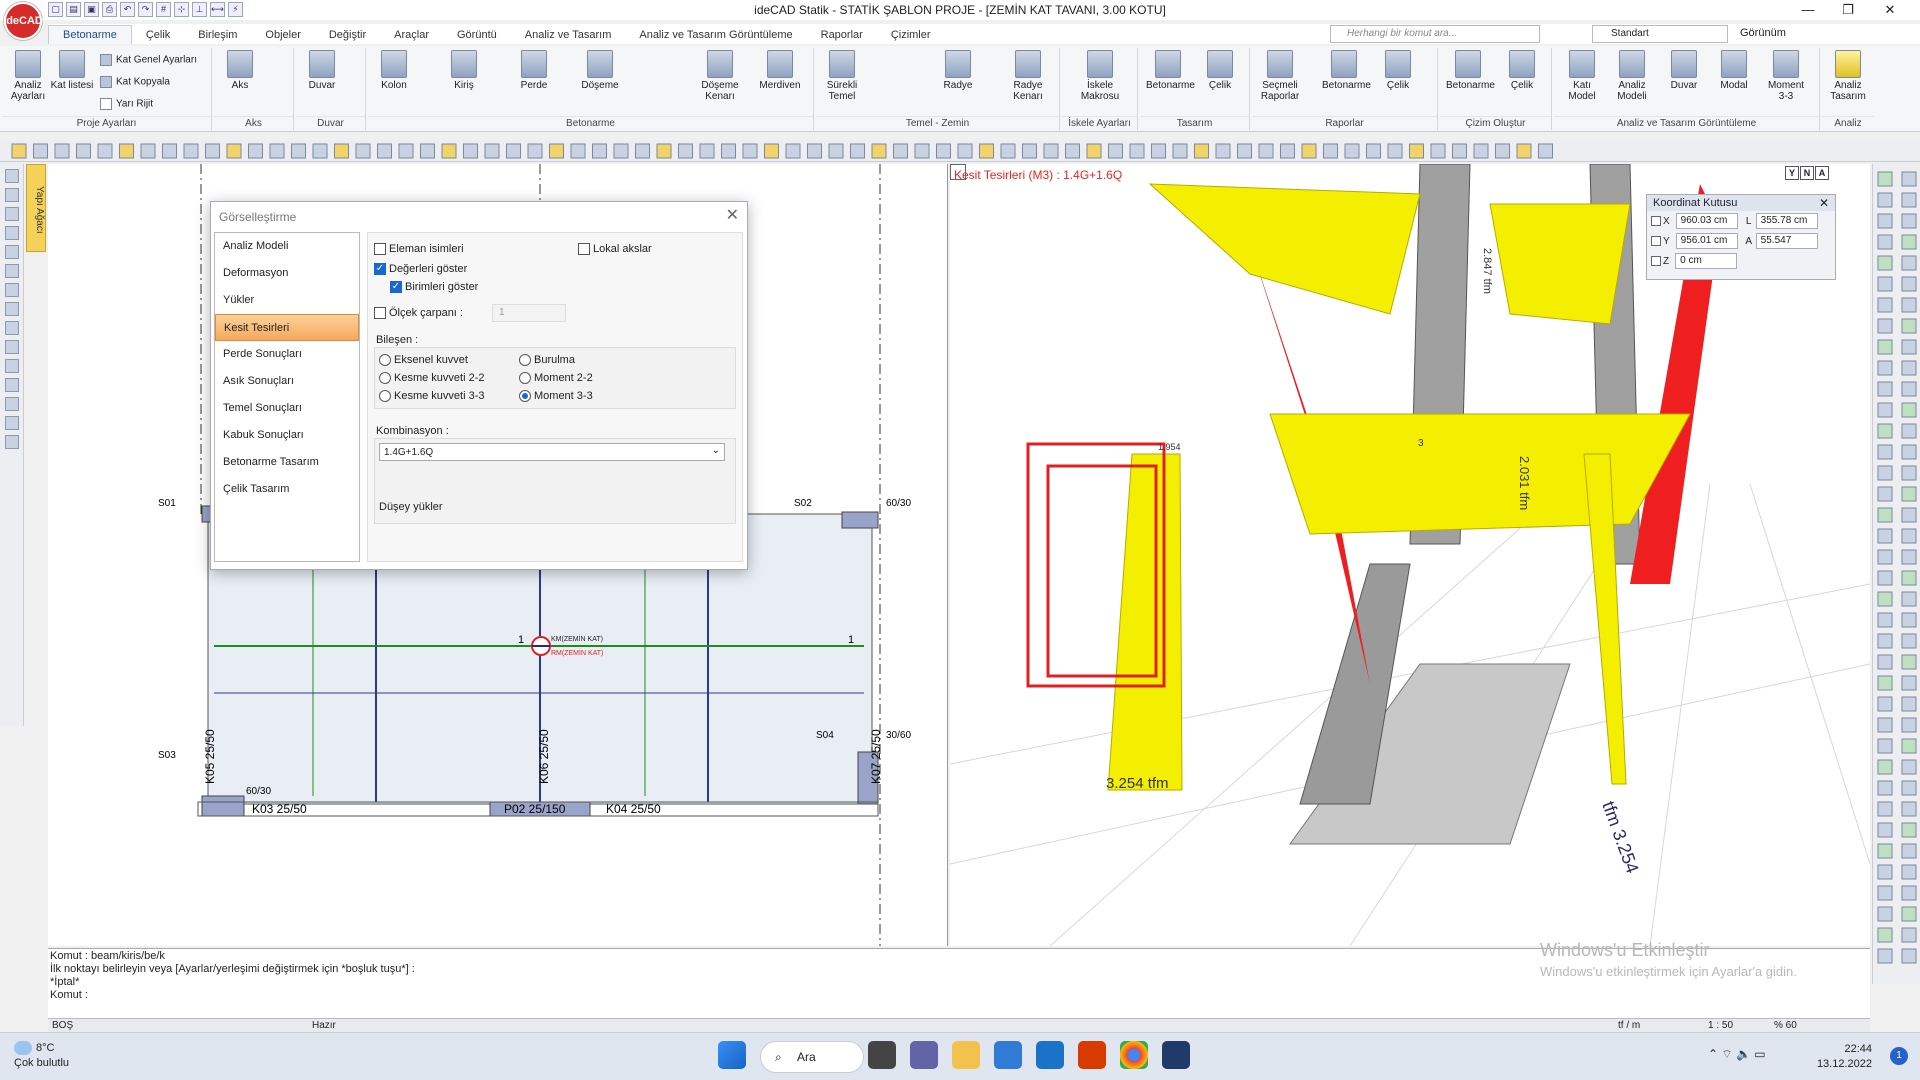 The width and height of the screenshot is (1920, 1080). What do you see at coordinates (1398, 70) in the screenshot?
I see `rapor-celik-button: Çelik` at bounding box center [1398, 70].